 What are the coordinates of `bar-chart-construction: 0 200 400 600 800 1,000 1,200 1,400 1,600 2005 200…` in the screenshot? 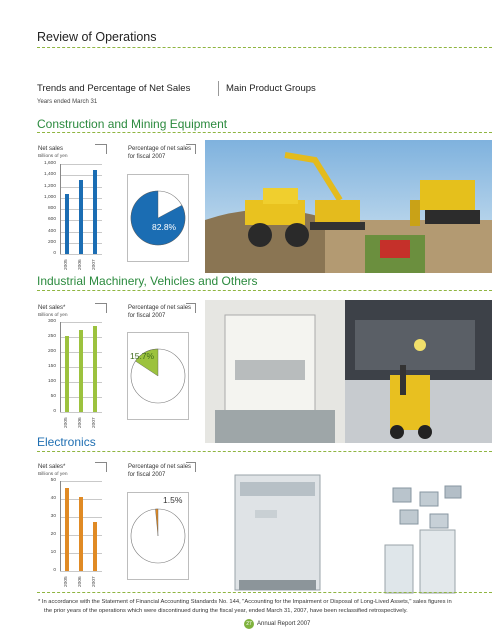 It's located at (73, 216).